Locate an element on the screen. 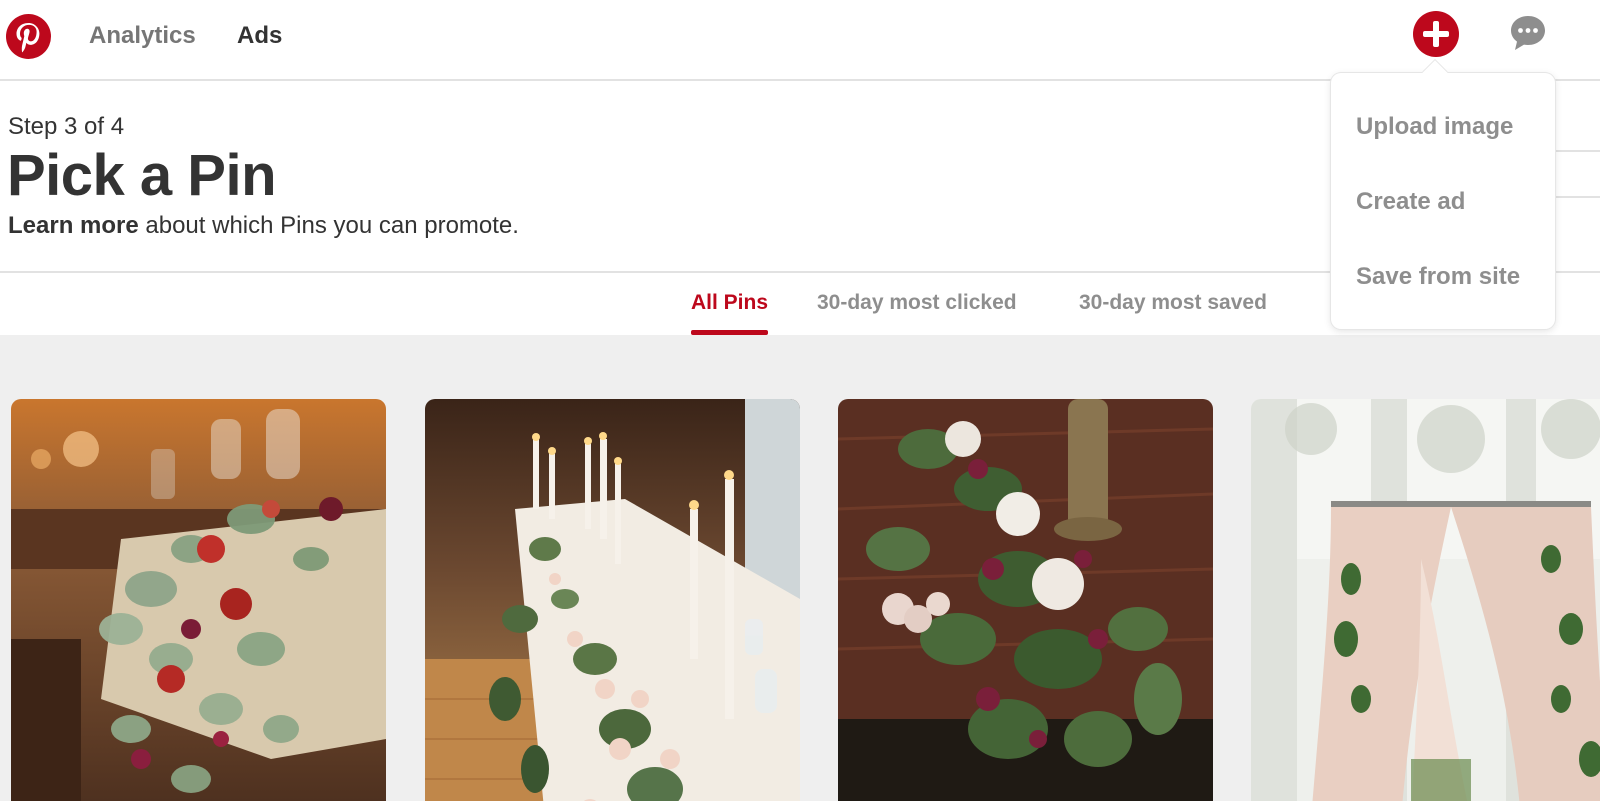 This screenshot has height=801, width=1600. learn-more-link: Learn more is located at coordinates (73, 225).